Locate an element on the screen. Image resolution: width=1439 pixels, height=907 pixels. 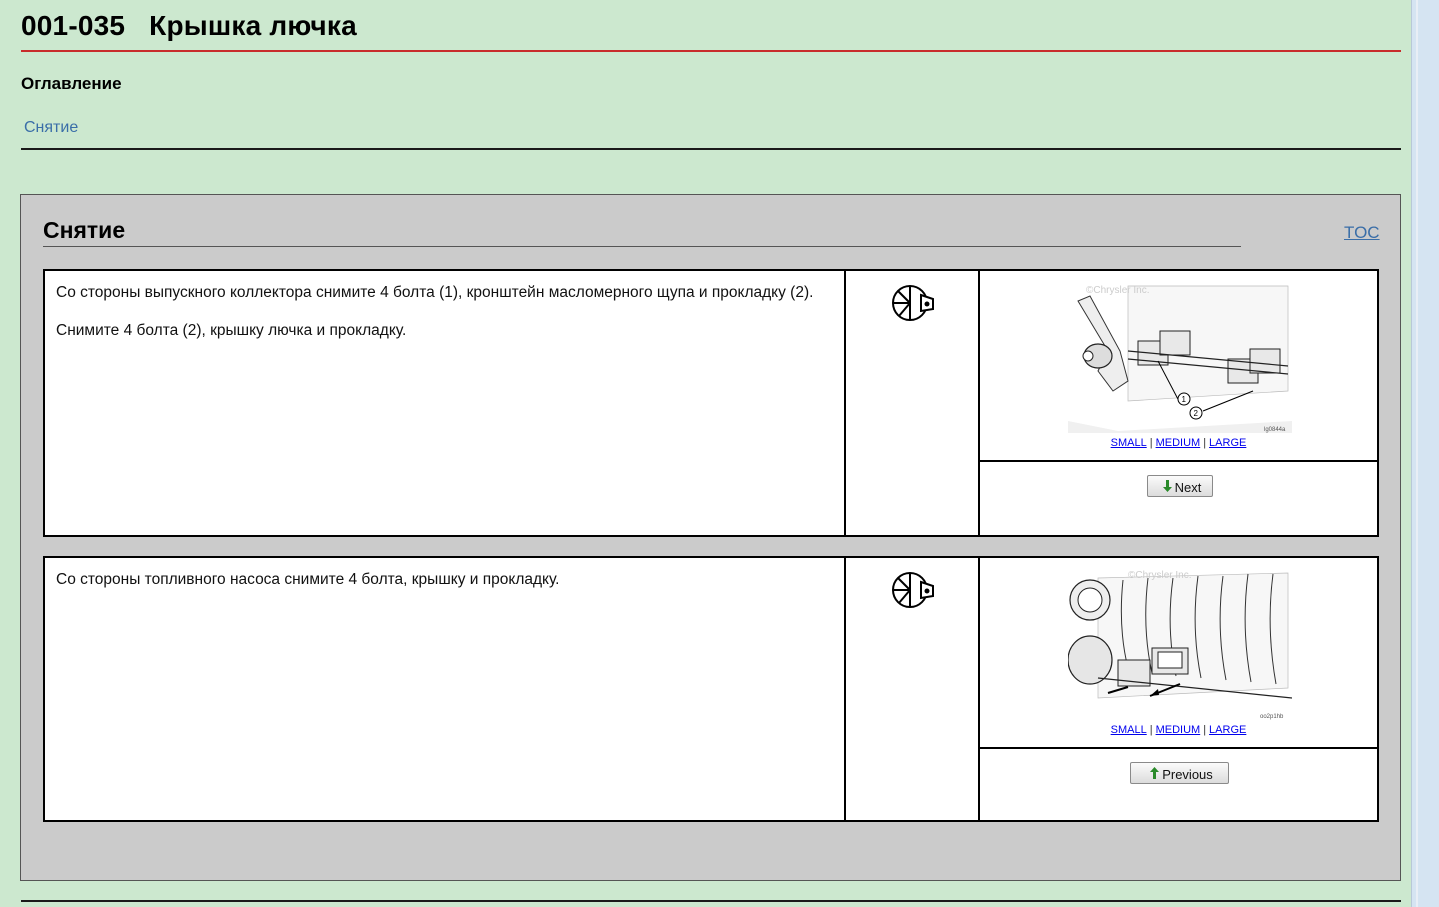
callout-2: 2 is located at coordinates (1196, 413).